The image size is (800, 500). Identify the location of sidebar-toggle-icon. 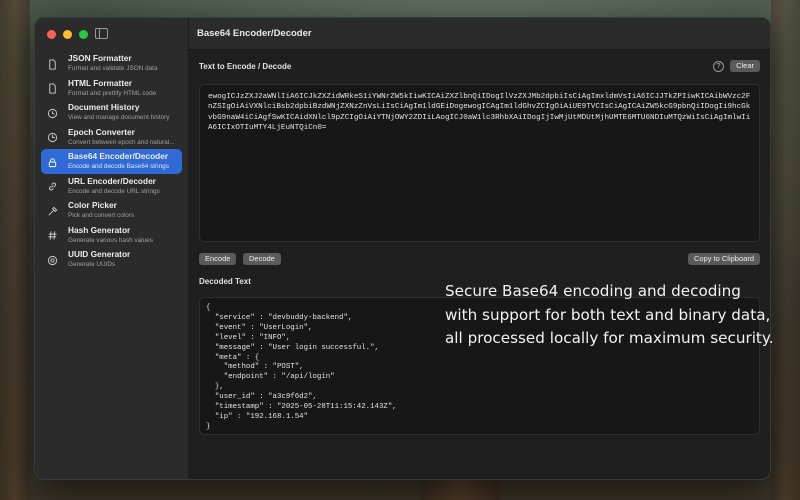
(101, 33).